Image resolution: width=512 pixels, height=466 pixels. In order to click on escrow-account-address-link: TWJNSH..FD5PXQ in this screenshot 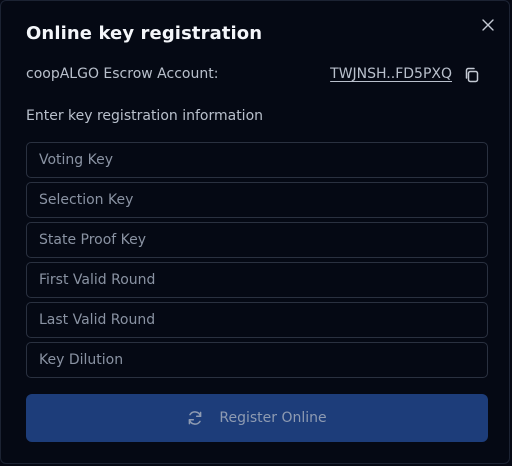, I will do `click(391, 74)`.